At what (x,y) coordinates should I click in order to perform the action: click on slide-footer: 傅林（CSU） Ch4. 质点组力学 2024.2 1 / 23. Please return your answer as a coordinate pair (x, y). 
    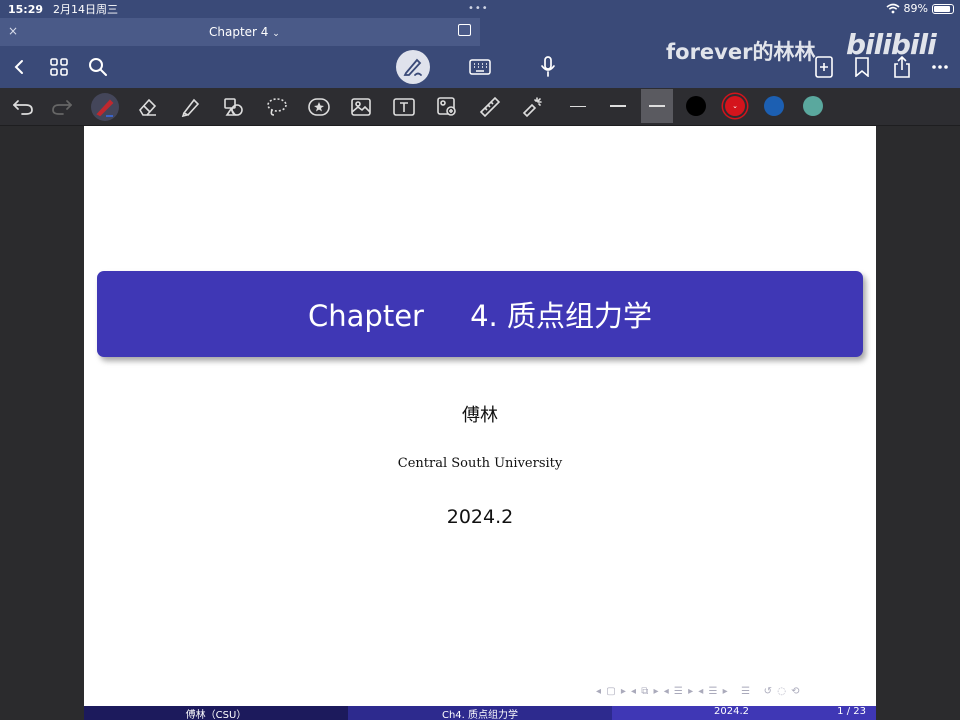
    Looking at the image, I should click on (480, 713).